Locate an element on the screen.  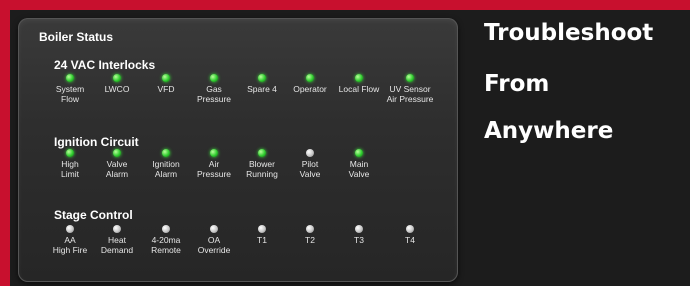
indicator-uv-sensor-air-pressure: UV Sensor Air Pressure is located at coordinates (410, 89).